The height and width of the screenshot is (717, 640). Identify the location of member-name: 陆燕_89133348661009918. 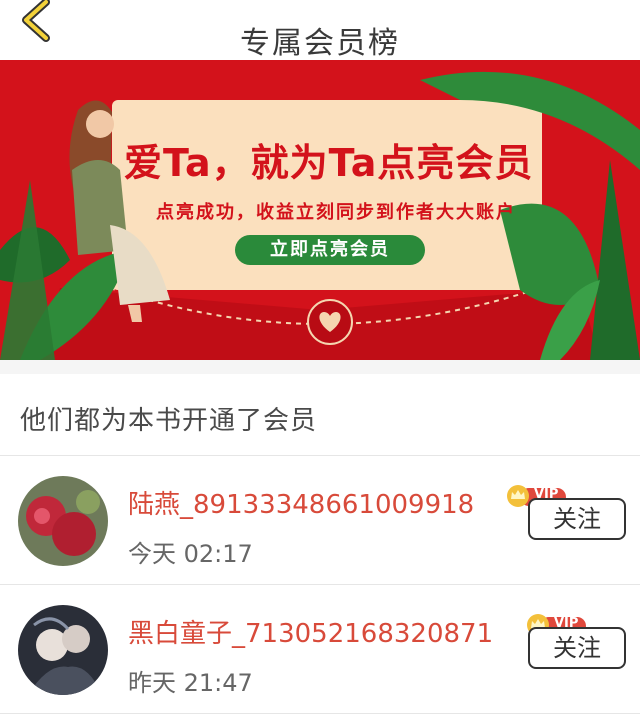
(301, 502).